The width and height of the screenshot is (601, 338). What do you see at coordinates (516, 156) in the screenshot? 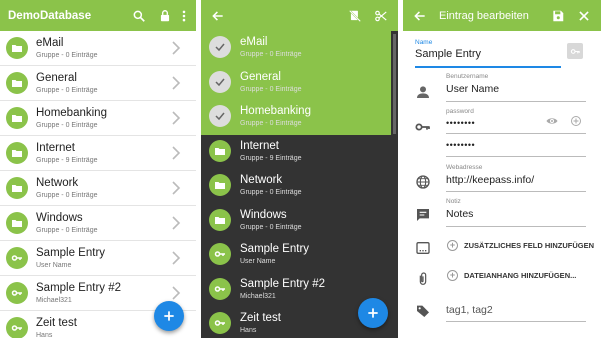
I see `password-confirm-underline` at bounding box center [516, 156].